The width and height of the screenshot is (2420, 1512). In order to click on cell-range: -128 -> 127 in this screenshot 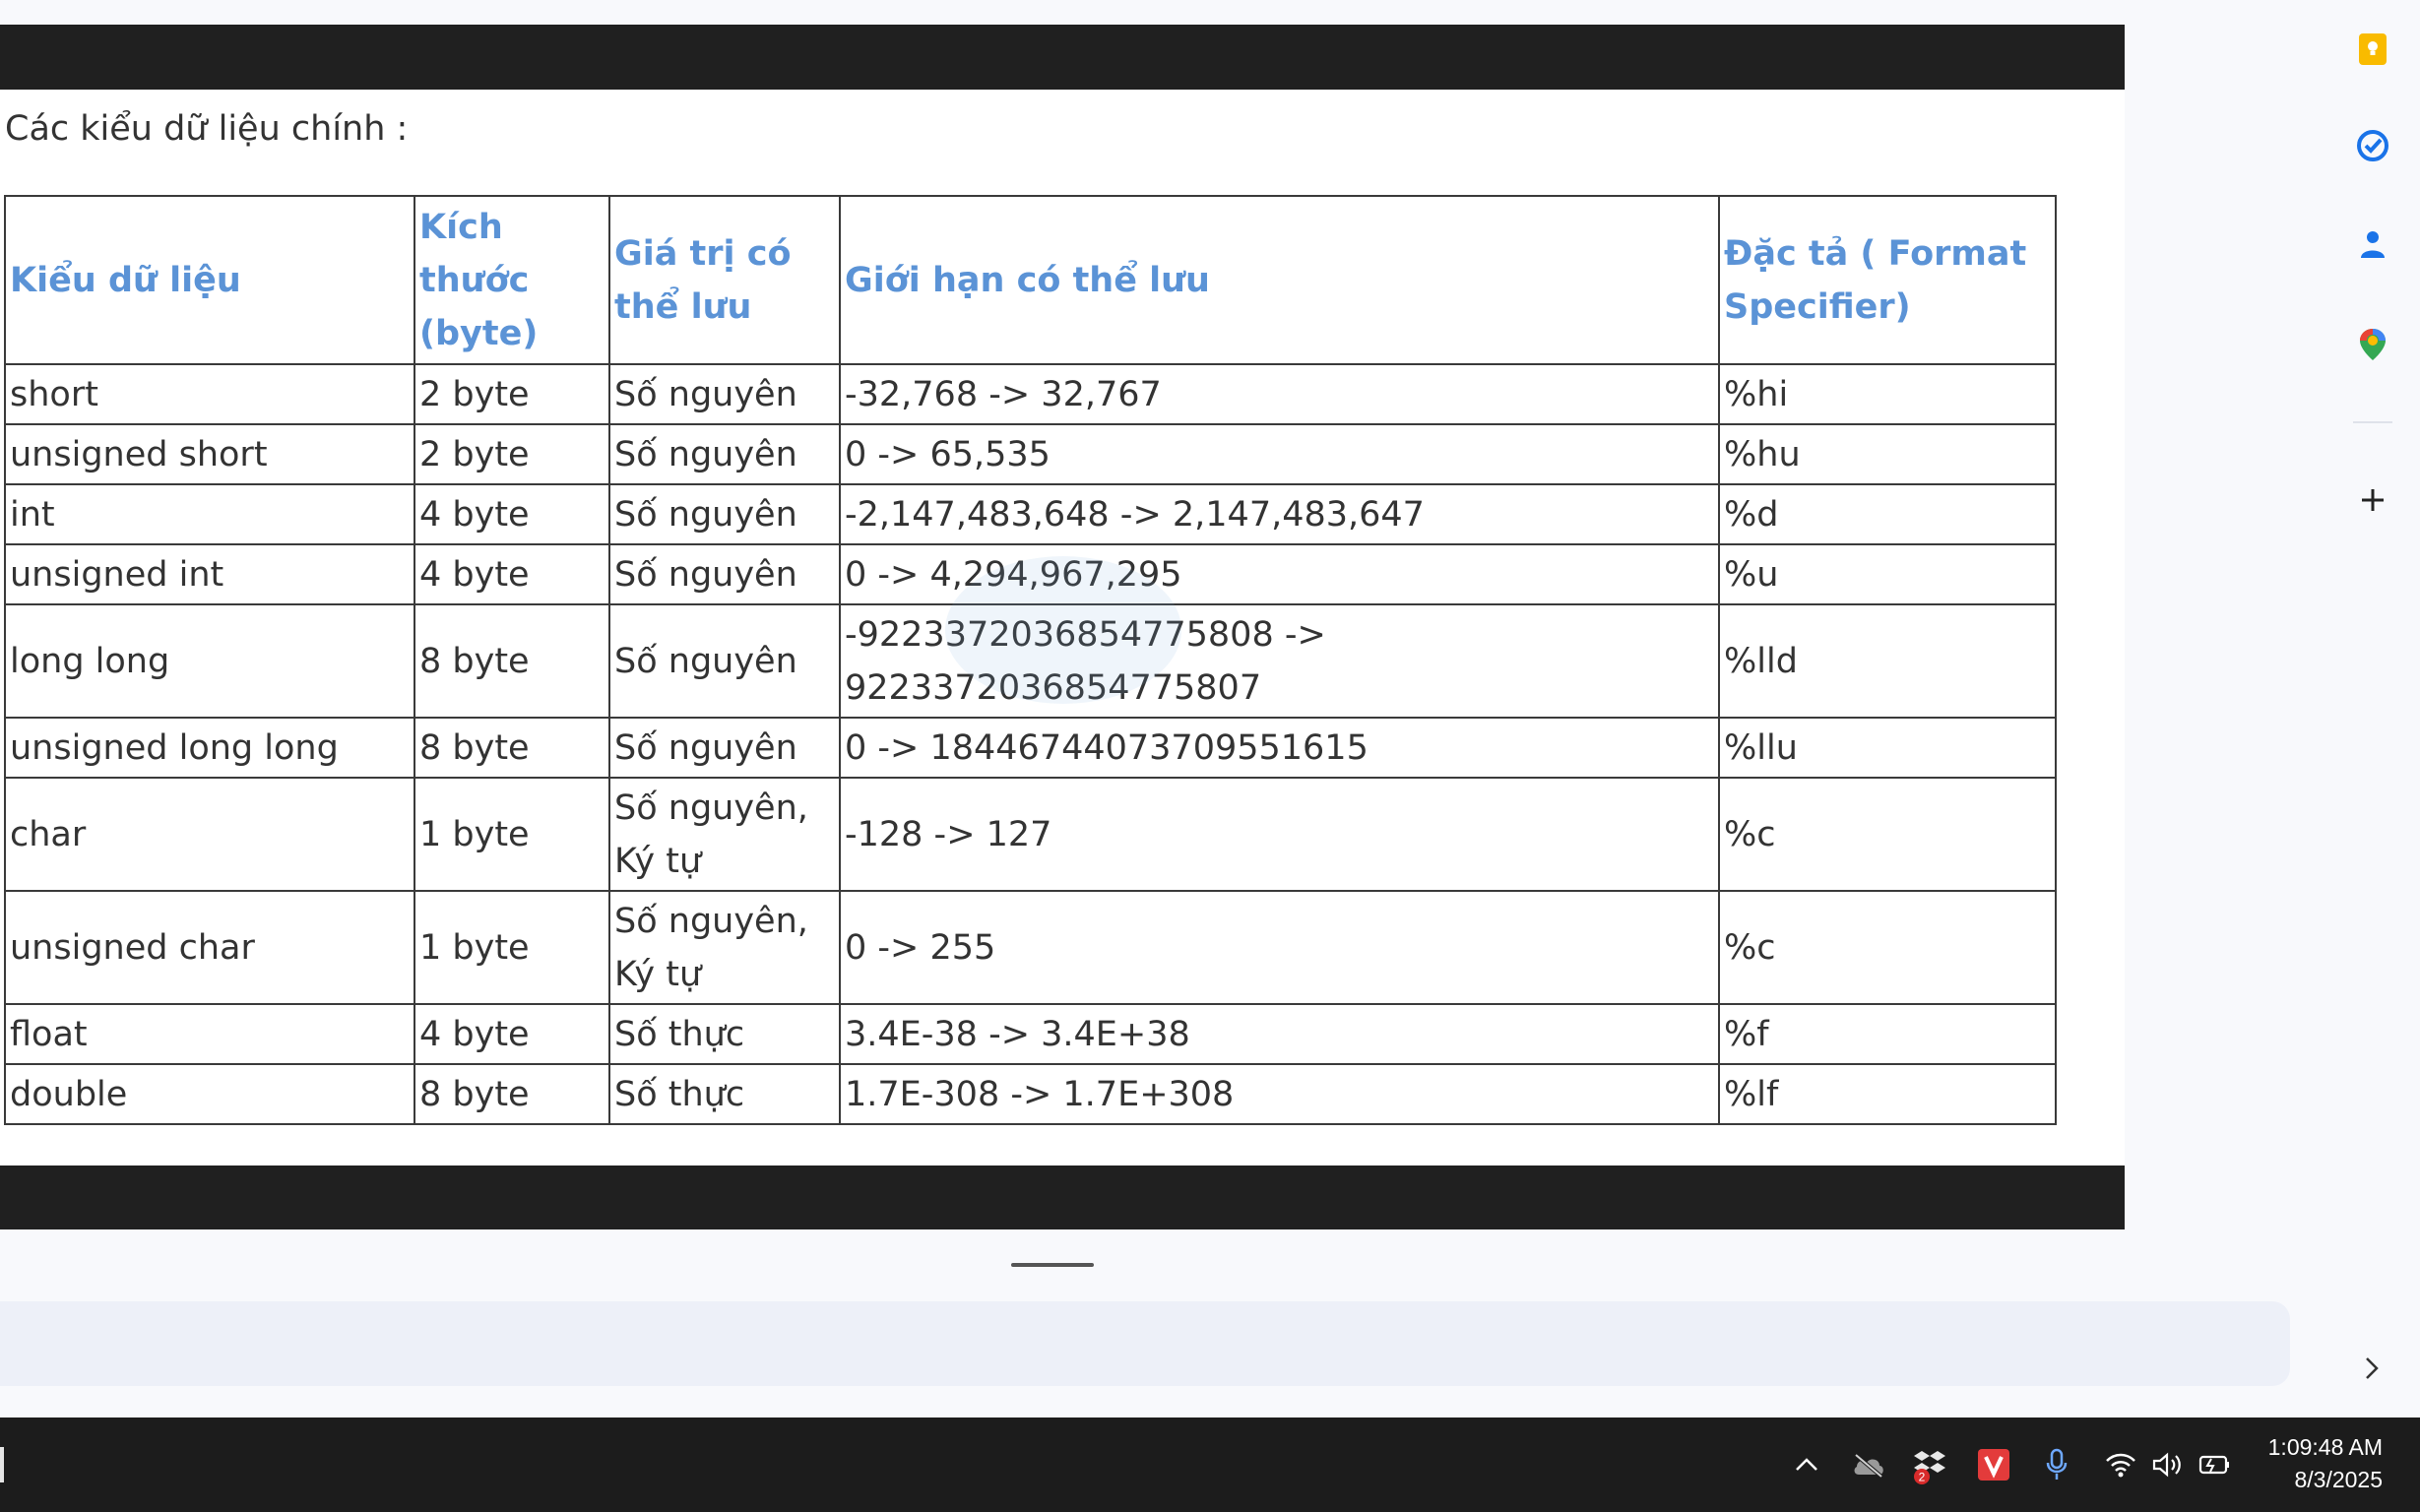, I will do `click(1279, 834)`.